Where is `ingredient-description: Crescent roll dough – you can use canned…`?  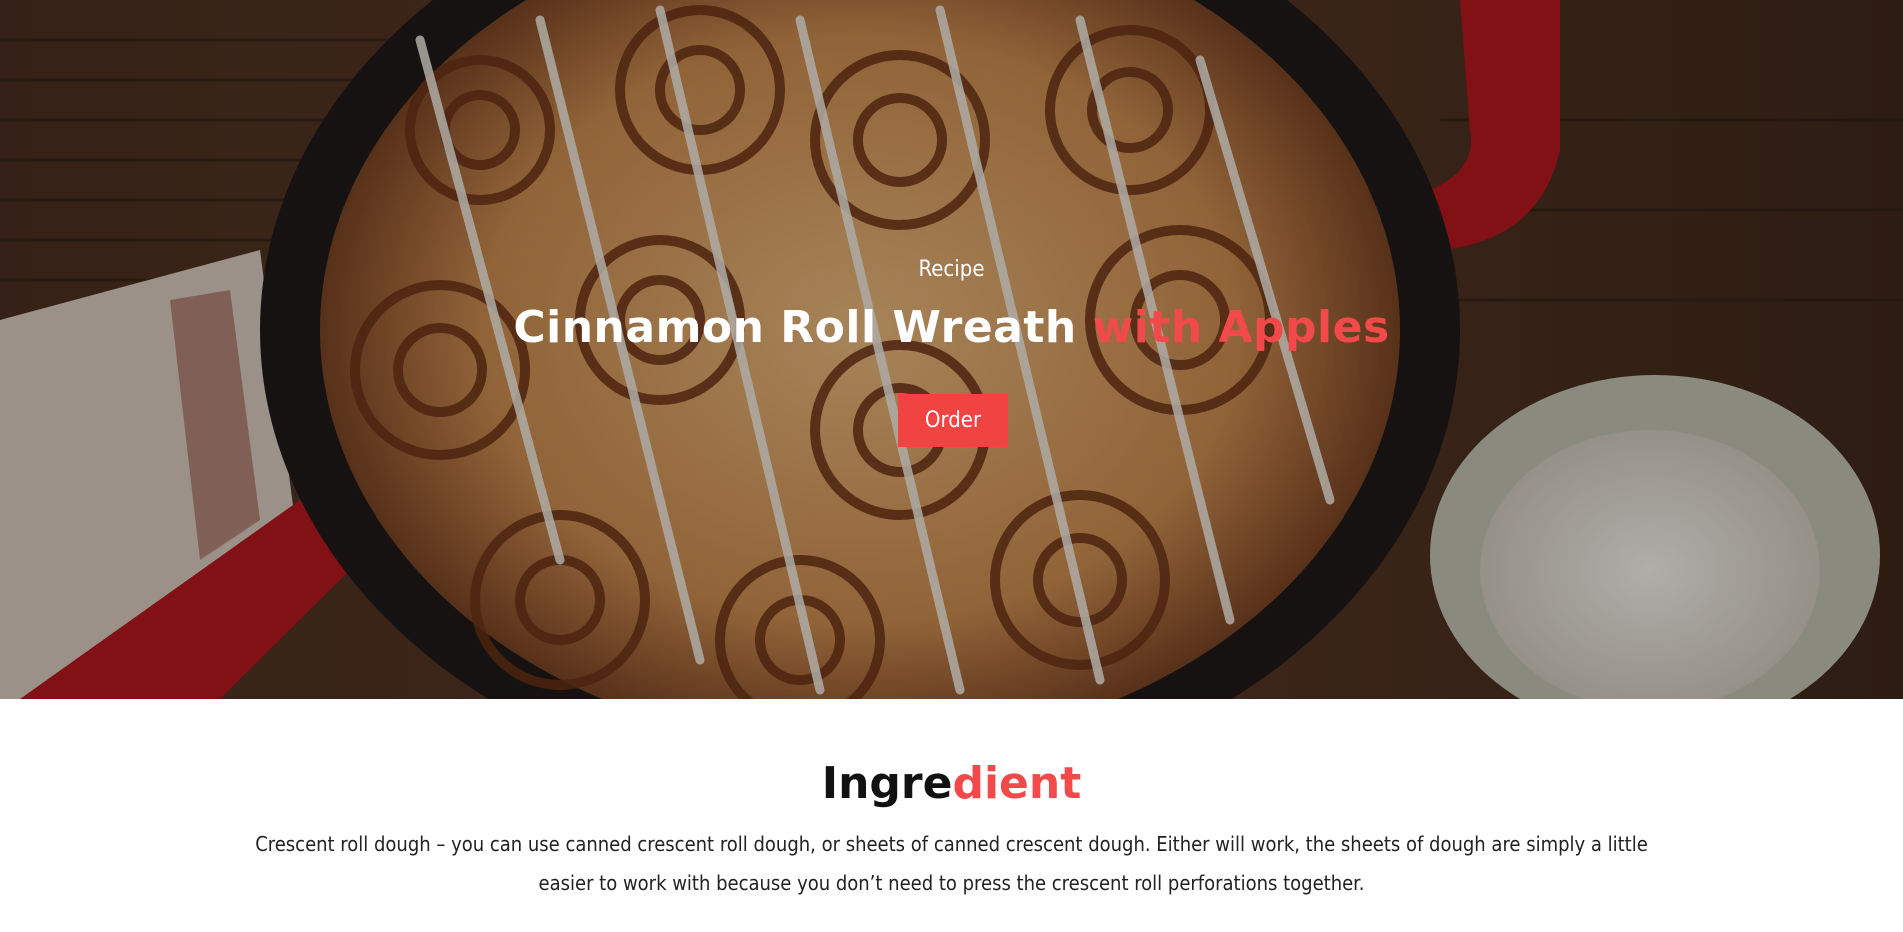
ingredient-description: Crescent roll dough – you can use canned… is located at coordinates (951, 863).